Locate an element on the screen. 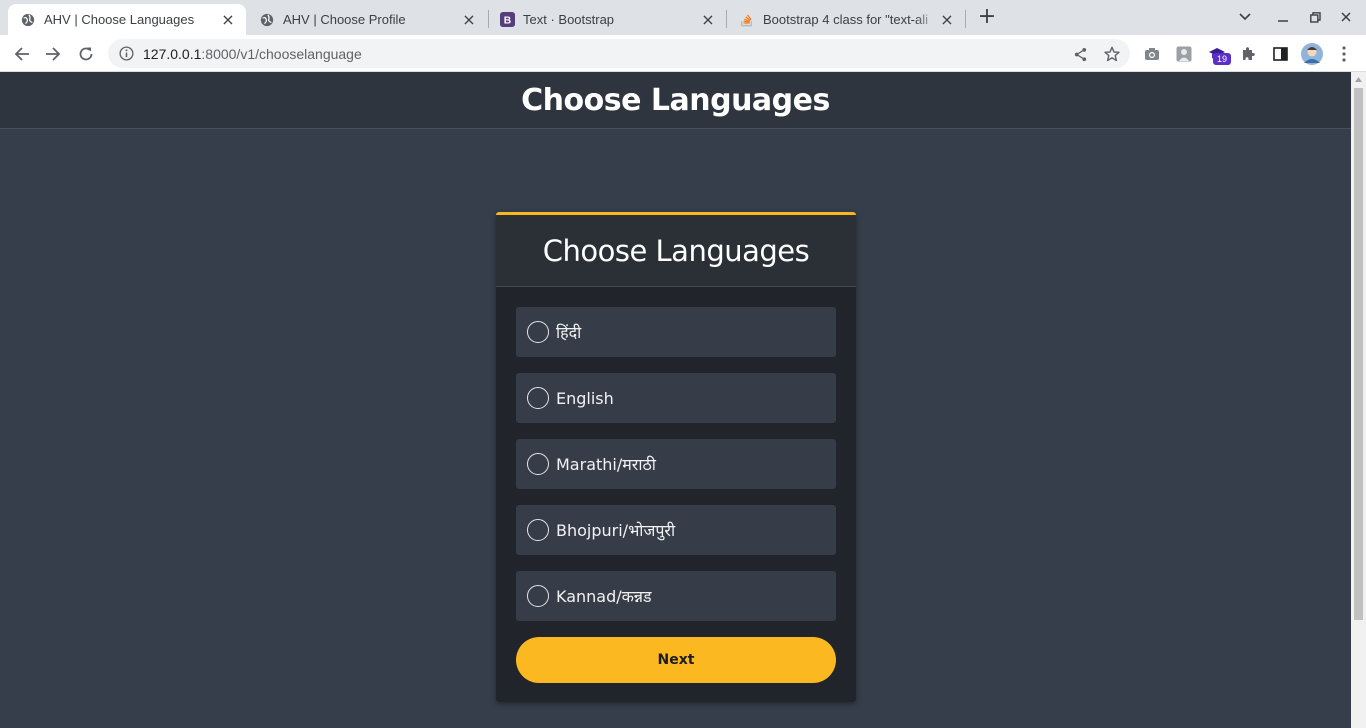 Image resolution: width=1366 pixels, height=728 pixels. page-title: Choose Languages is located at coordinates (675, 100).